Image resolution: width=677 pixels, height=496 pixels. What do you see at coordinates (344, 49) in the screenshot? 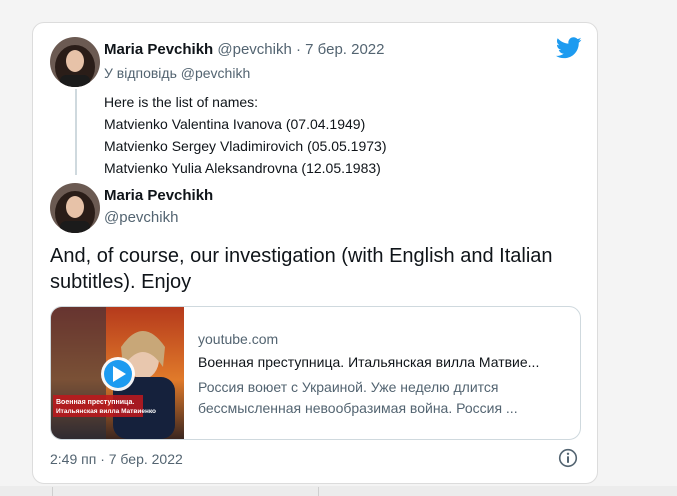
I see `tweet-date: 7 бер. 2022` at bounding box center [344, 49].